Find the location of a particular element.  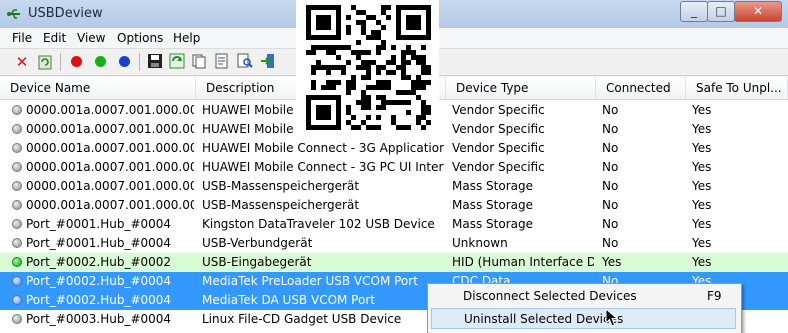

column-header-device-name: Device Name is located at coordinates (98, 88).